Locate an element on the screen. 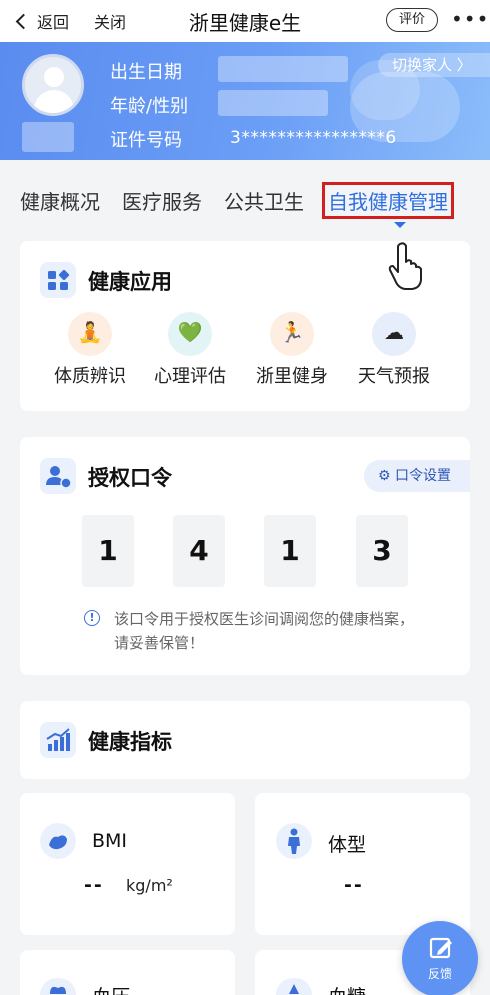  edit-icon is located at coordinates (441, 950).